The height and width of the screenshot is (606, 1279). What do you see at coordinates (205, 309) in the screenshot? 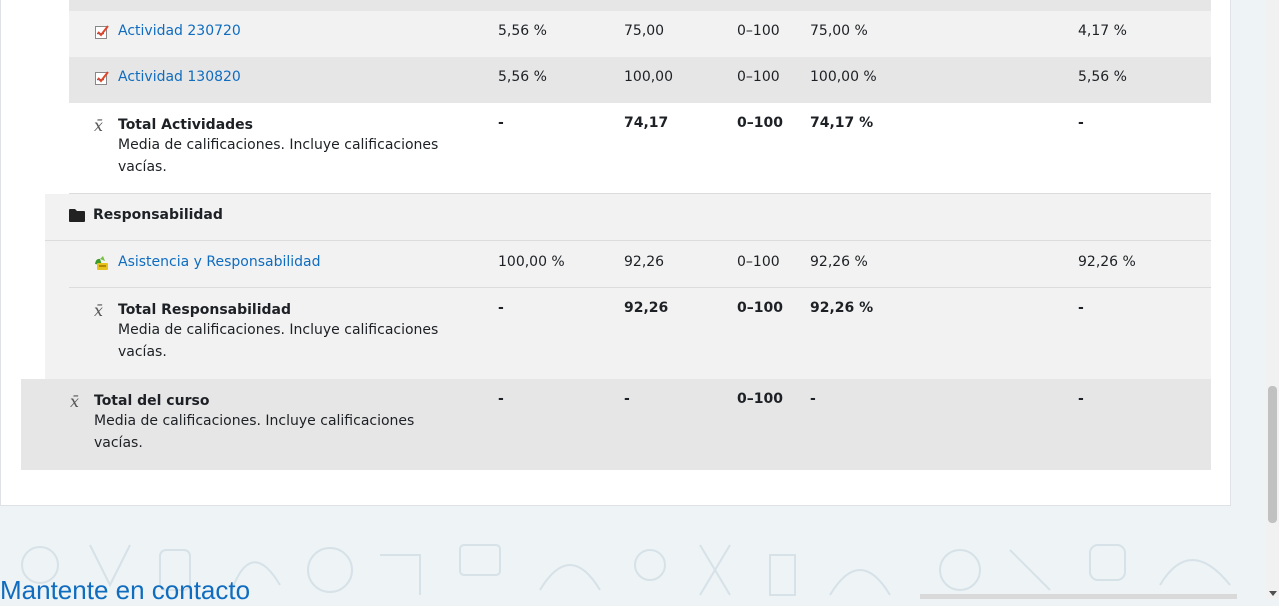
I see `total-label: Total Responsabilidad` at bounding box center [205, 309].